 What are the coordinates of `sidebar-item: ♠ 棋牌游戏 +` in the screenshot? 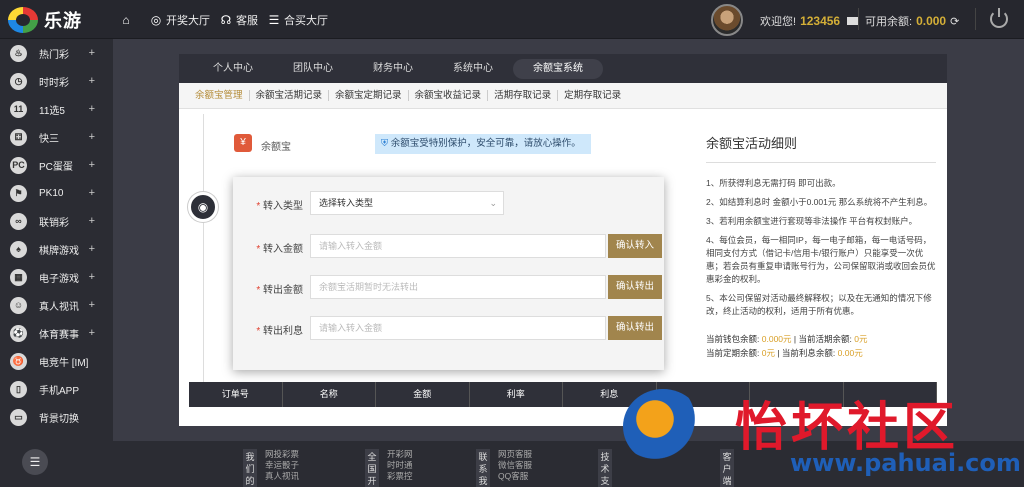 It's located at (56, 249).